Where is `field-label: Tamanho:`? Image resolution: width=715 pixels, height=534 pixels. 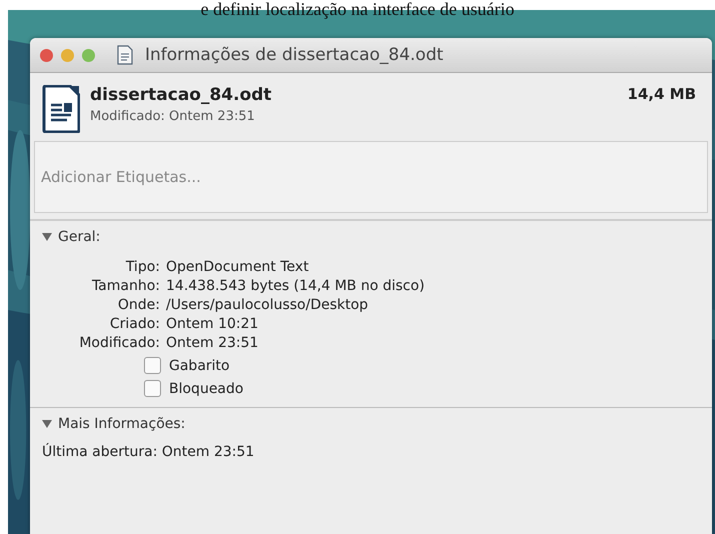
field-label: Tamanho: is located at coordinates (125, 286).